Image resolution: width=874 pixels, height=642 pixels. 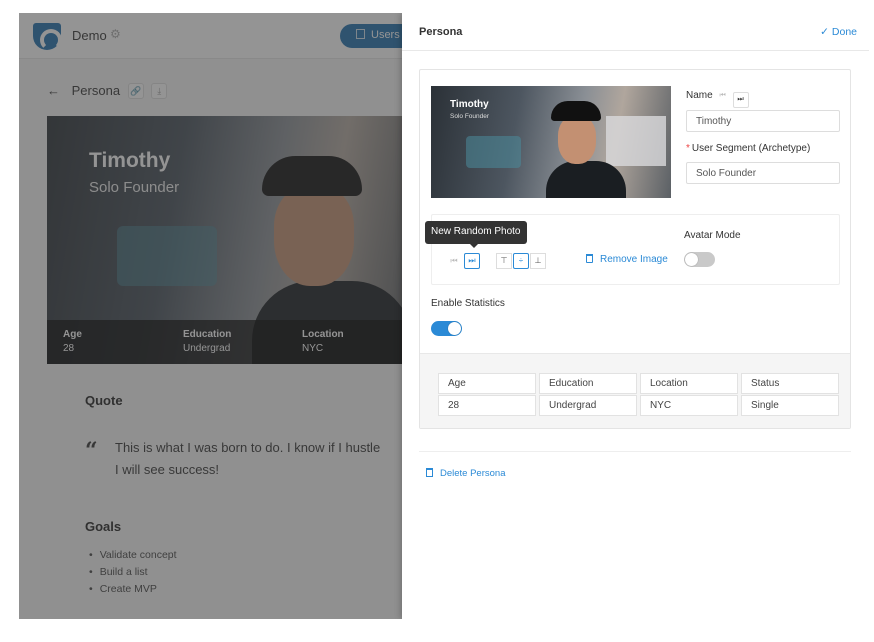 I want to click on stat-value-input: Single, so click(x=790, y=405).